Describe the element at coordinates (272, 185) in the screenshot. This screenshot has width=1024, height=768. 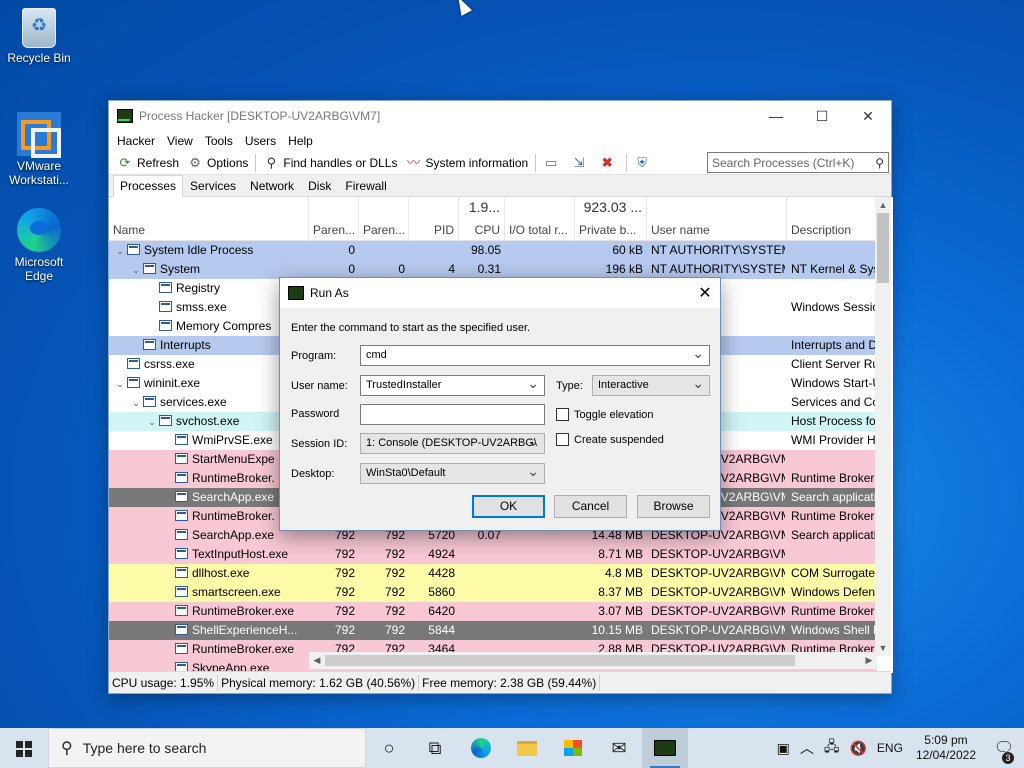
I see `tab-network: Network` at that location.